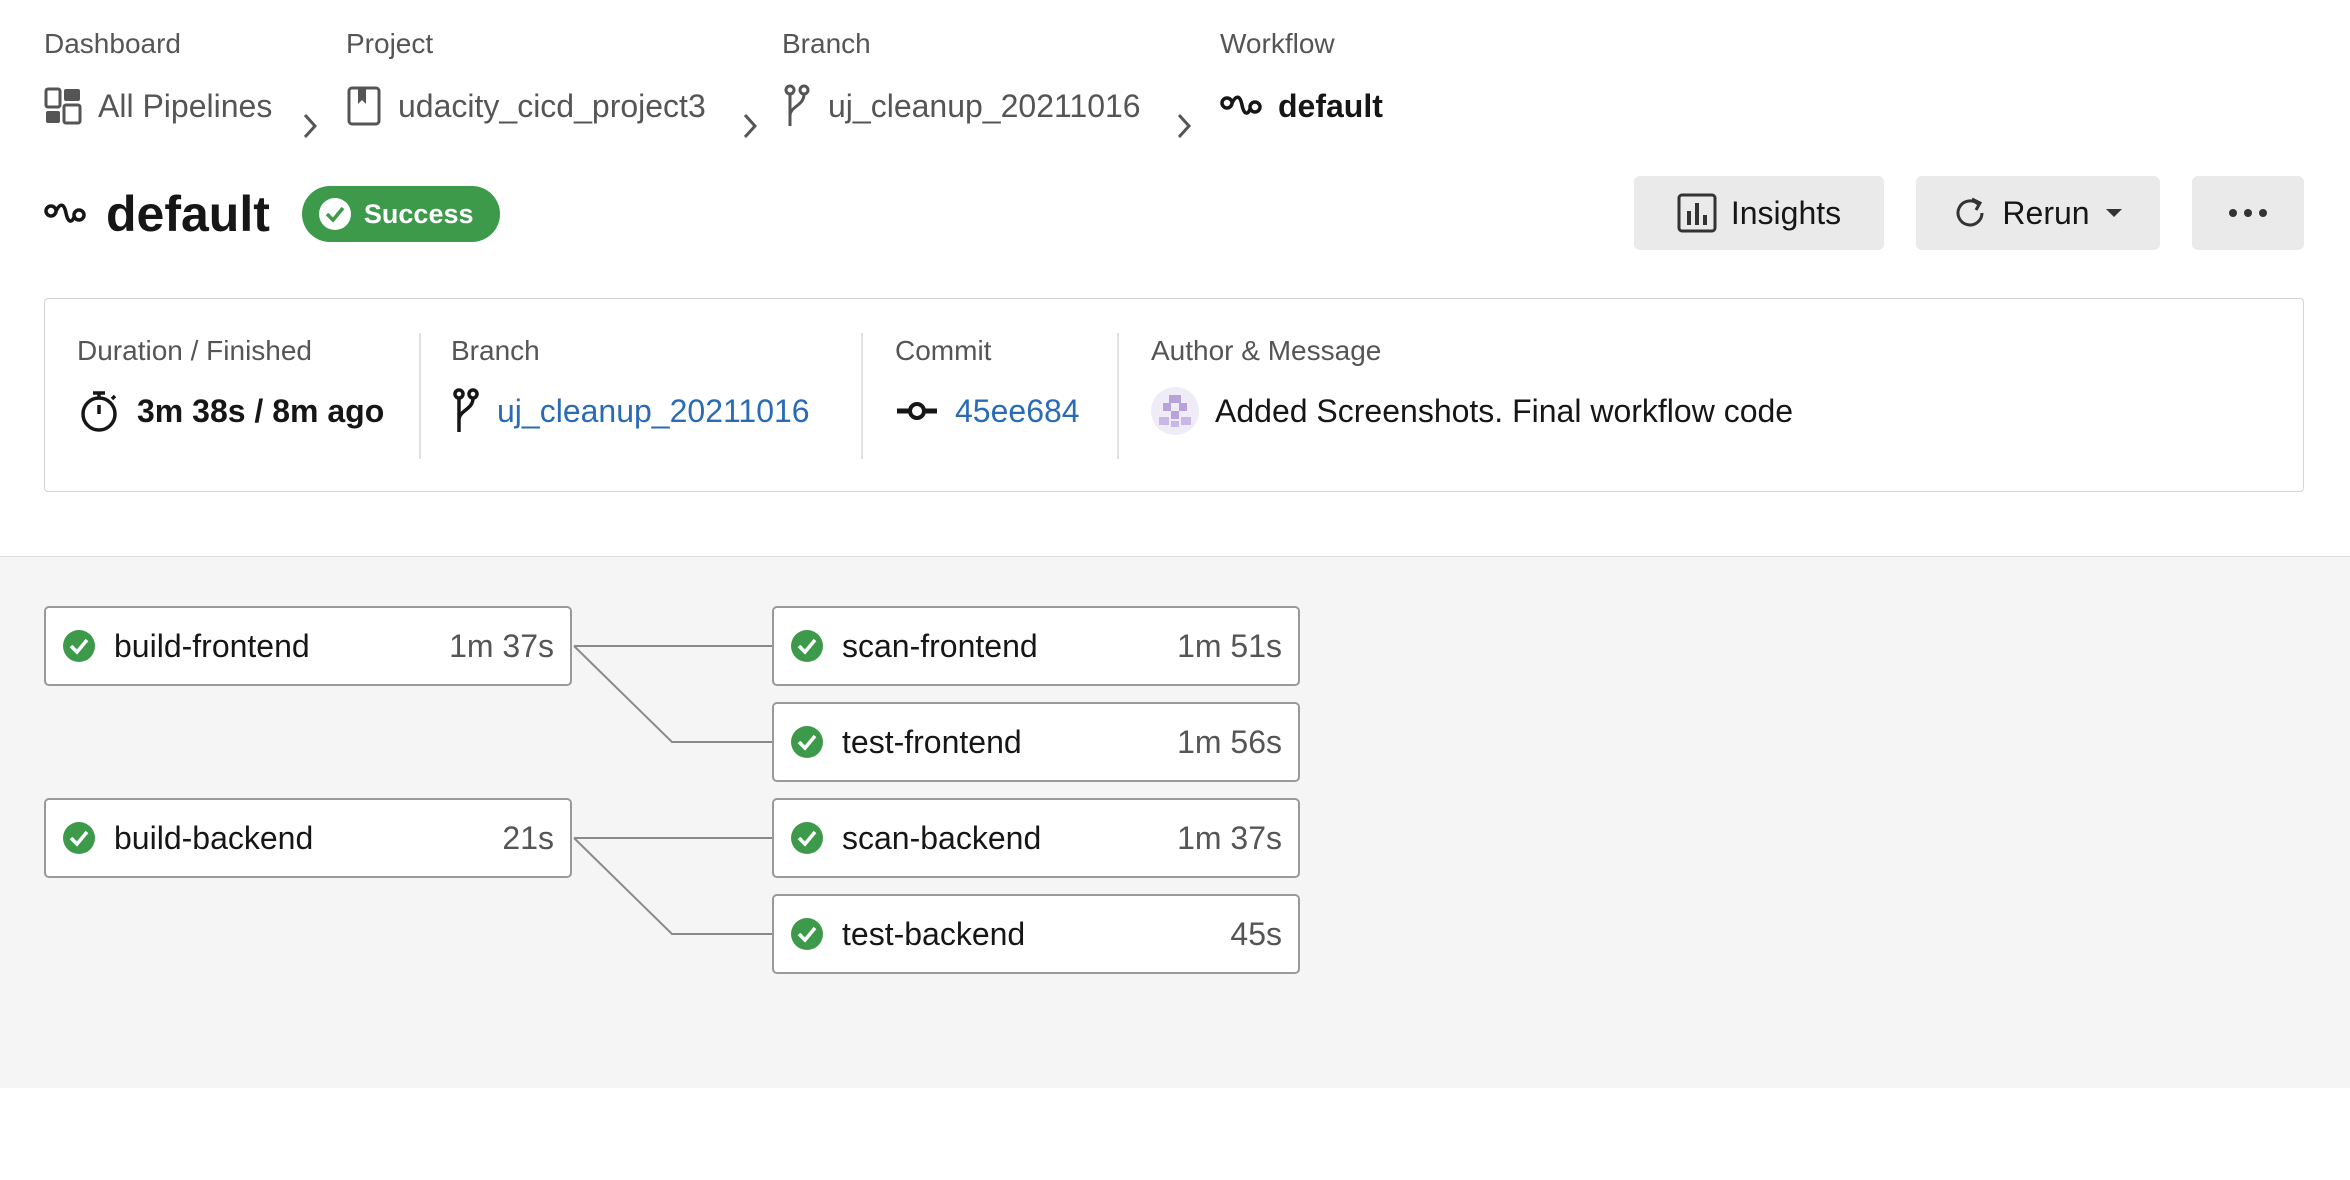 This screenshot has width=2350, height=1180. What do you see at coordinates (185, 105) in the screenshot?
I see `breadcrumb-value: All Pipelines` at bounding box center [185, 105].